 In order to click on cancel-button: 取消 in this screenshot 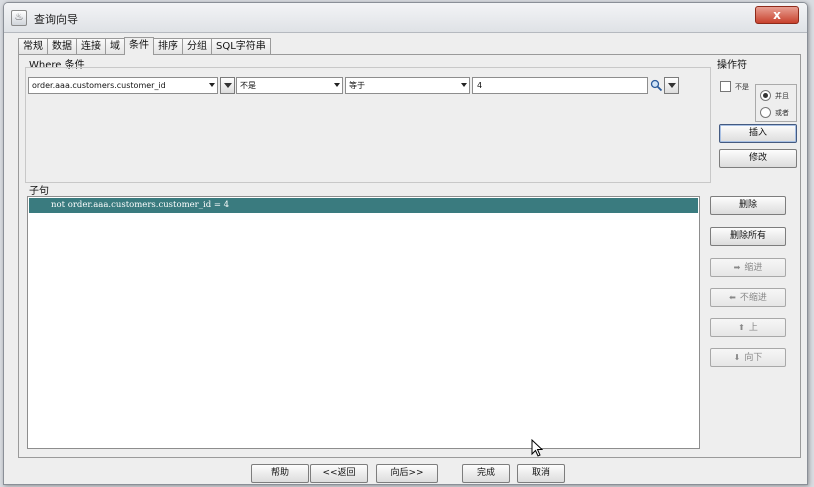, I will do `click(541, 473)`.